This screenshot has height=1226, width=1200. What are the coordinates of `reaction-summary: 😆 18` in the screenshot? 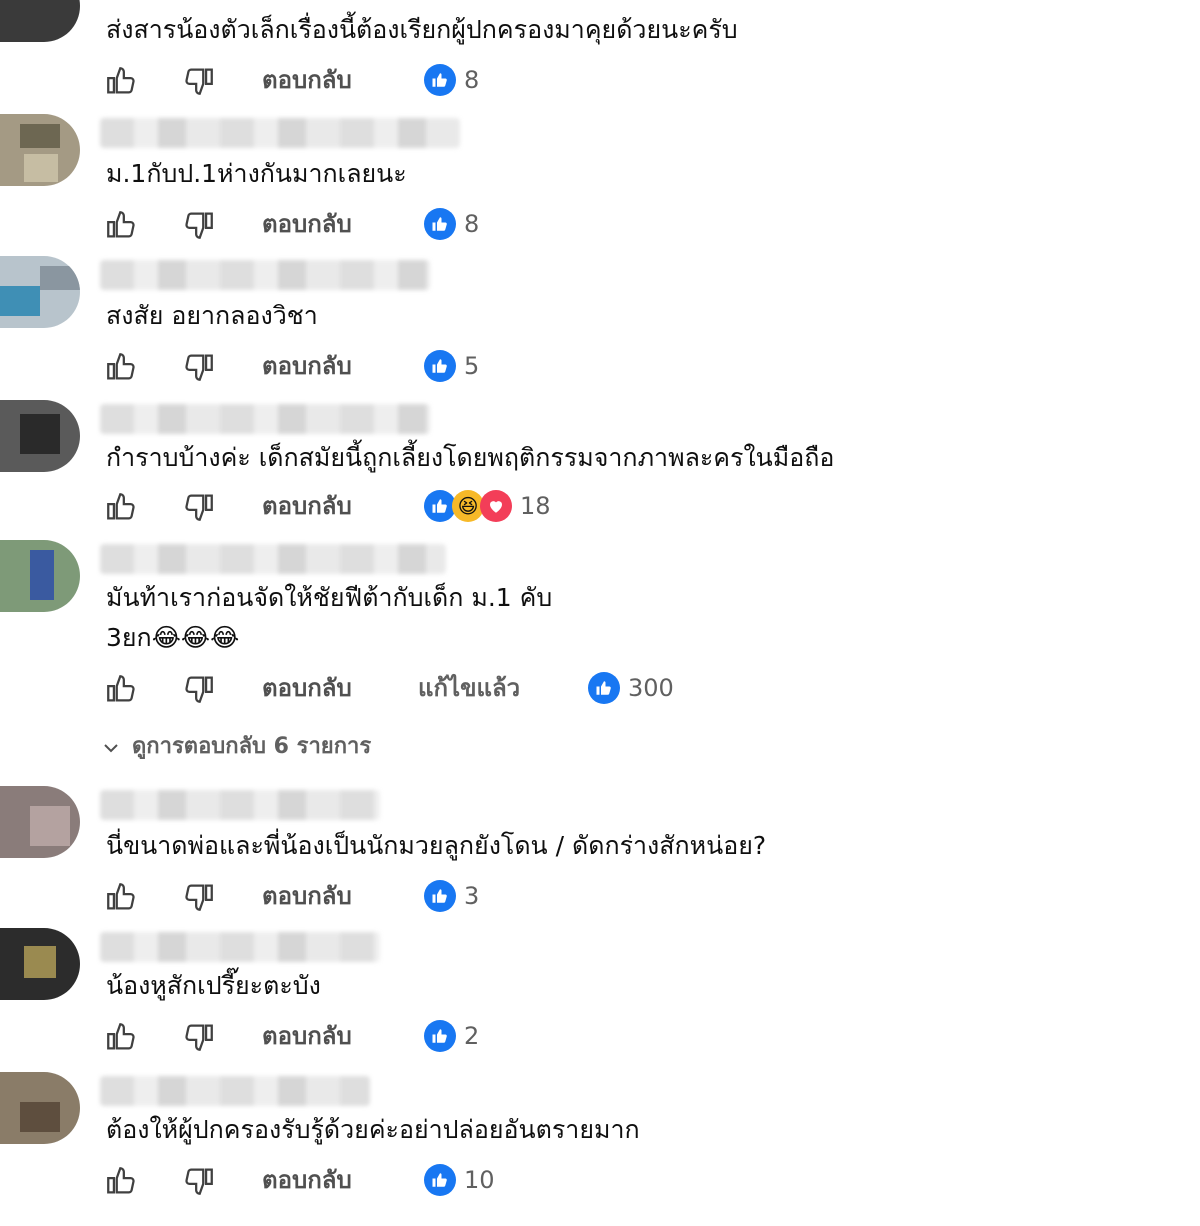 It's located at (487, 506).